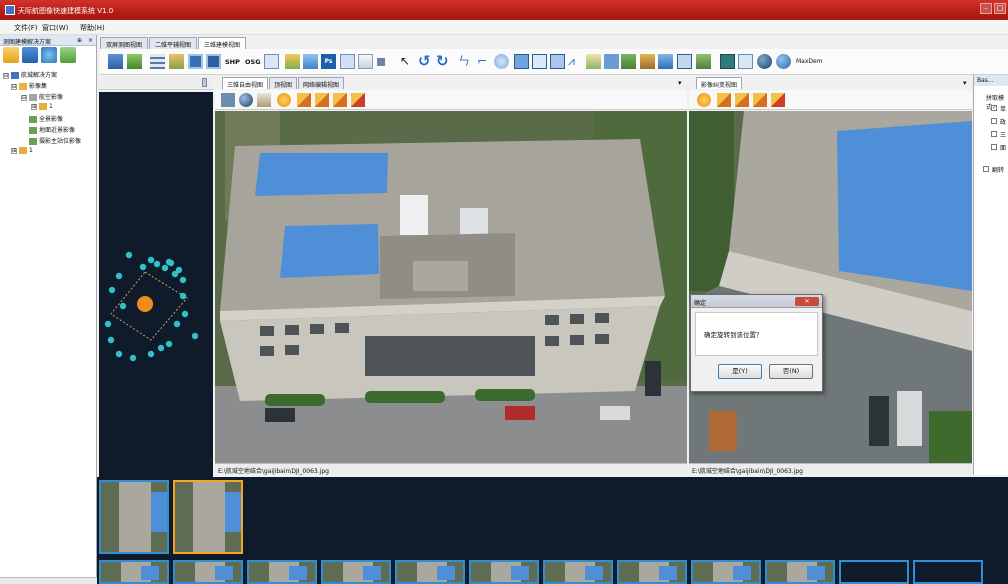  I want to click on tree-model-icon, so click(628, 61).